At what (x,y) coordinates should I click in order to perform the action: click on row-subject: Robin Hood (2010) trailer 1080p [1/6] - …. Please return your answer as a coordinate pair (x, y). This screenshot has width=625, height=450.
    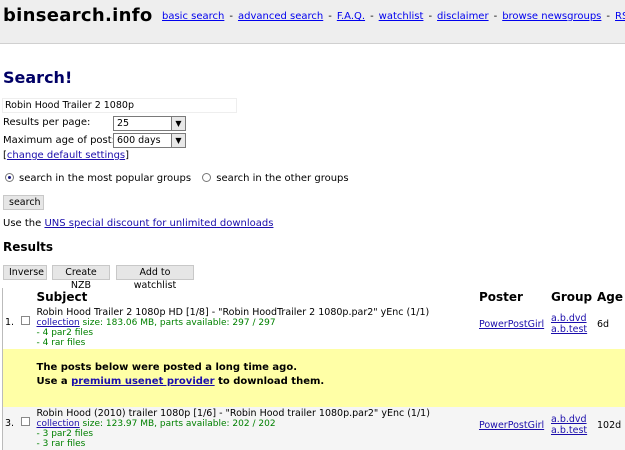
    Looking at the image, I should click on (256, 413).